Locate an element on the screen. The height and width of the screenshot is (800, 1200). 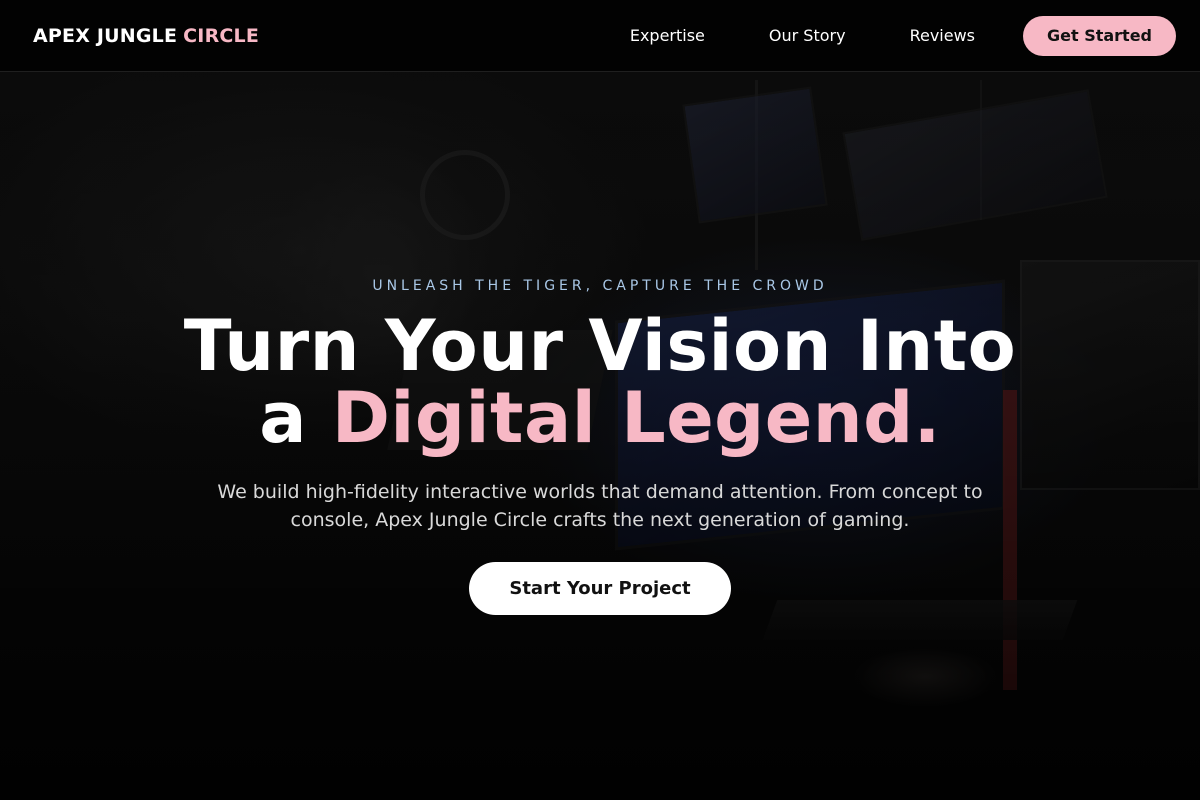
nav-links: Expertise Our Story Reviews Get Started is located at coordinates (903, 35).